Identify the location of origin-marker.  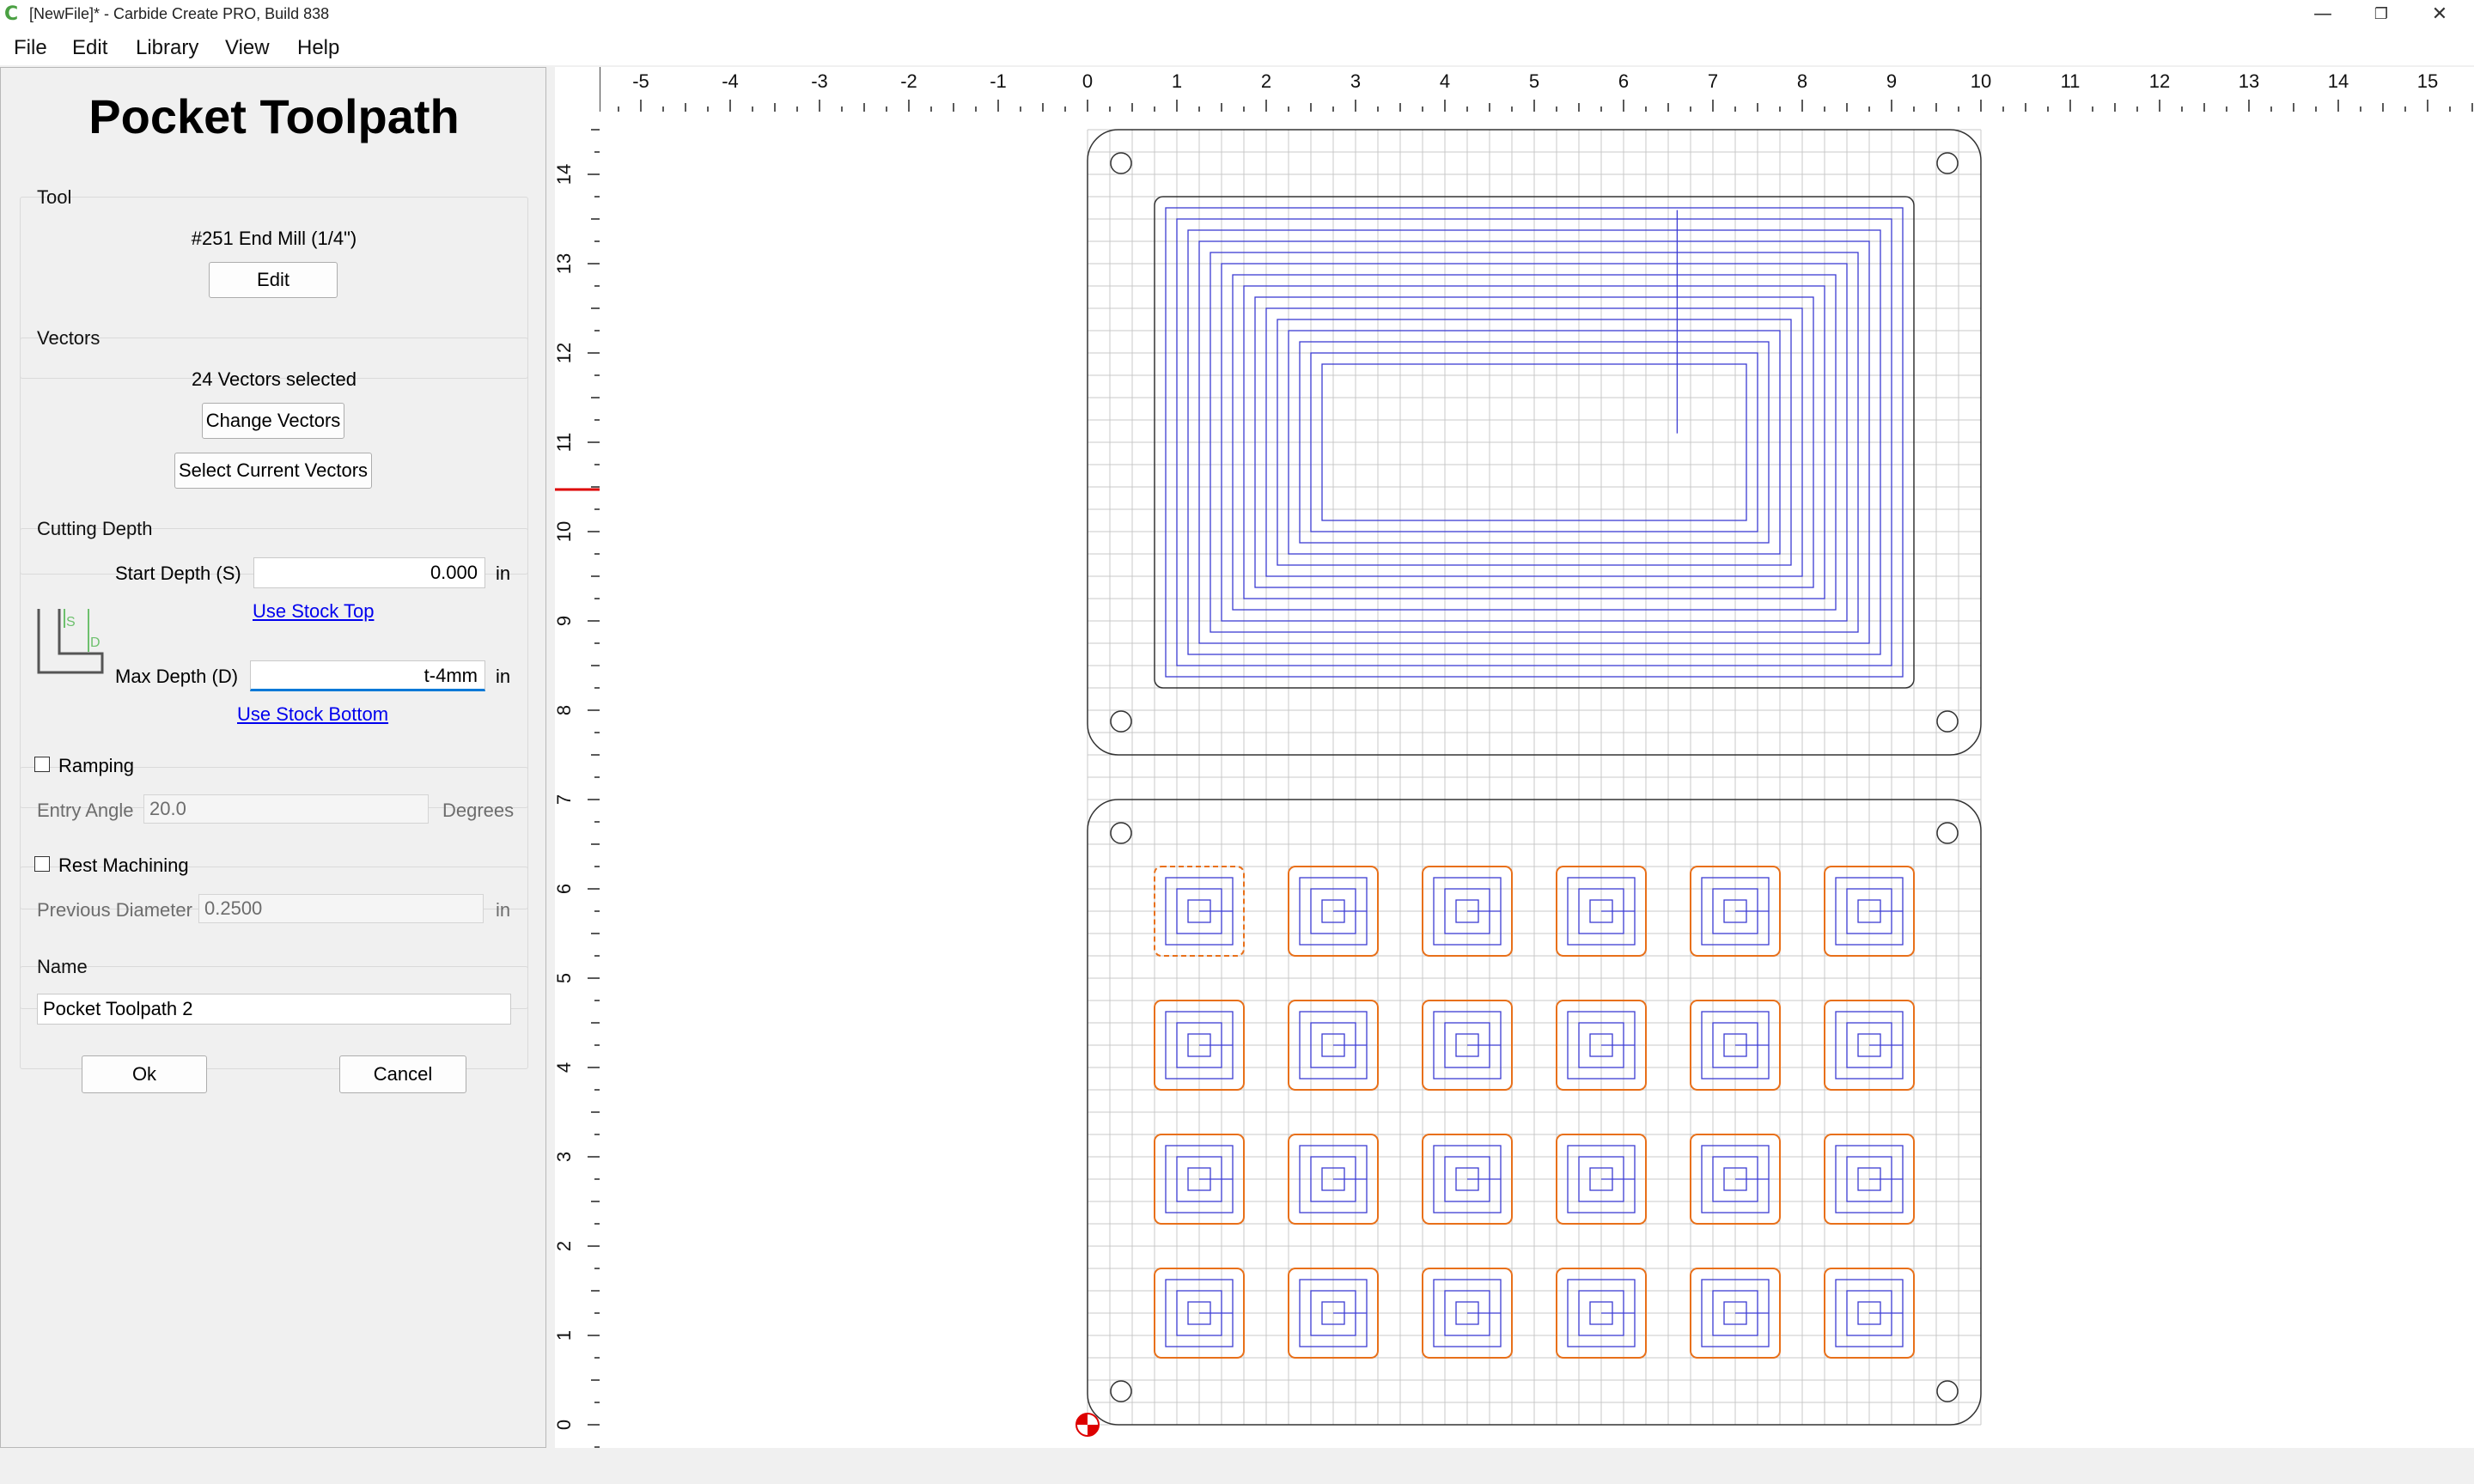
(1088, 1425).